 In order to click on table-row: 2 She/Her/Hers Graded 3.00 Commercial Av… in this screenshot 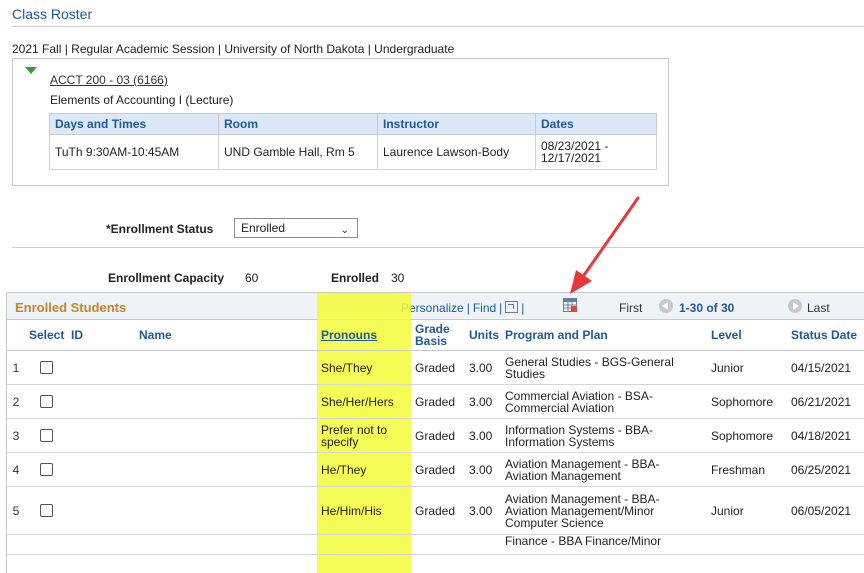, I will do `click(435, 401)`.